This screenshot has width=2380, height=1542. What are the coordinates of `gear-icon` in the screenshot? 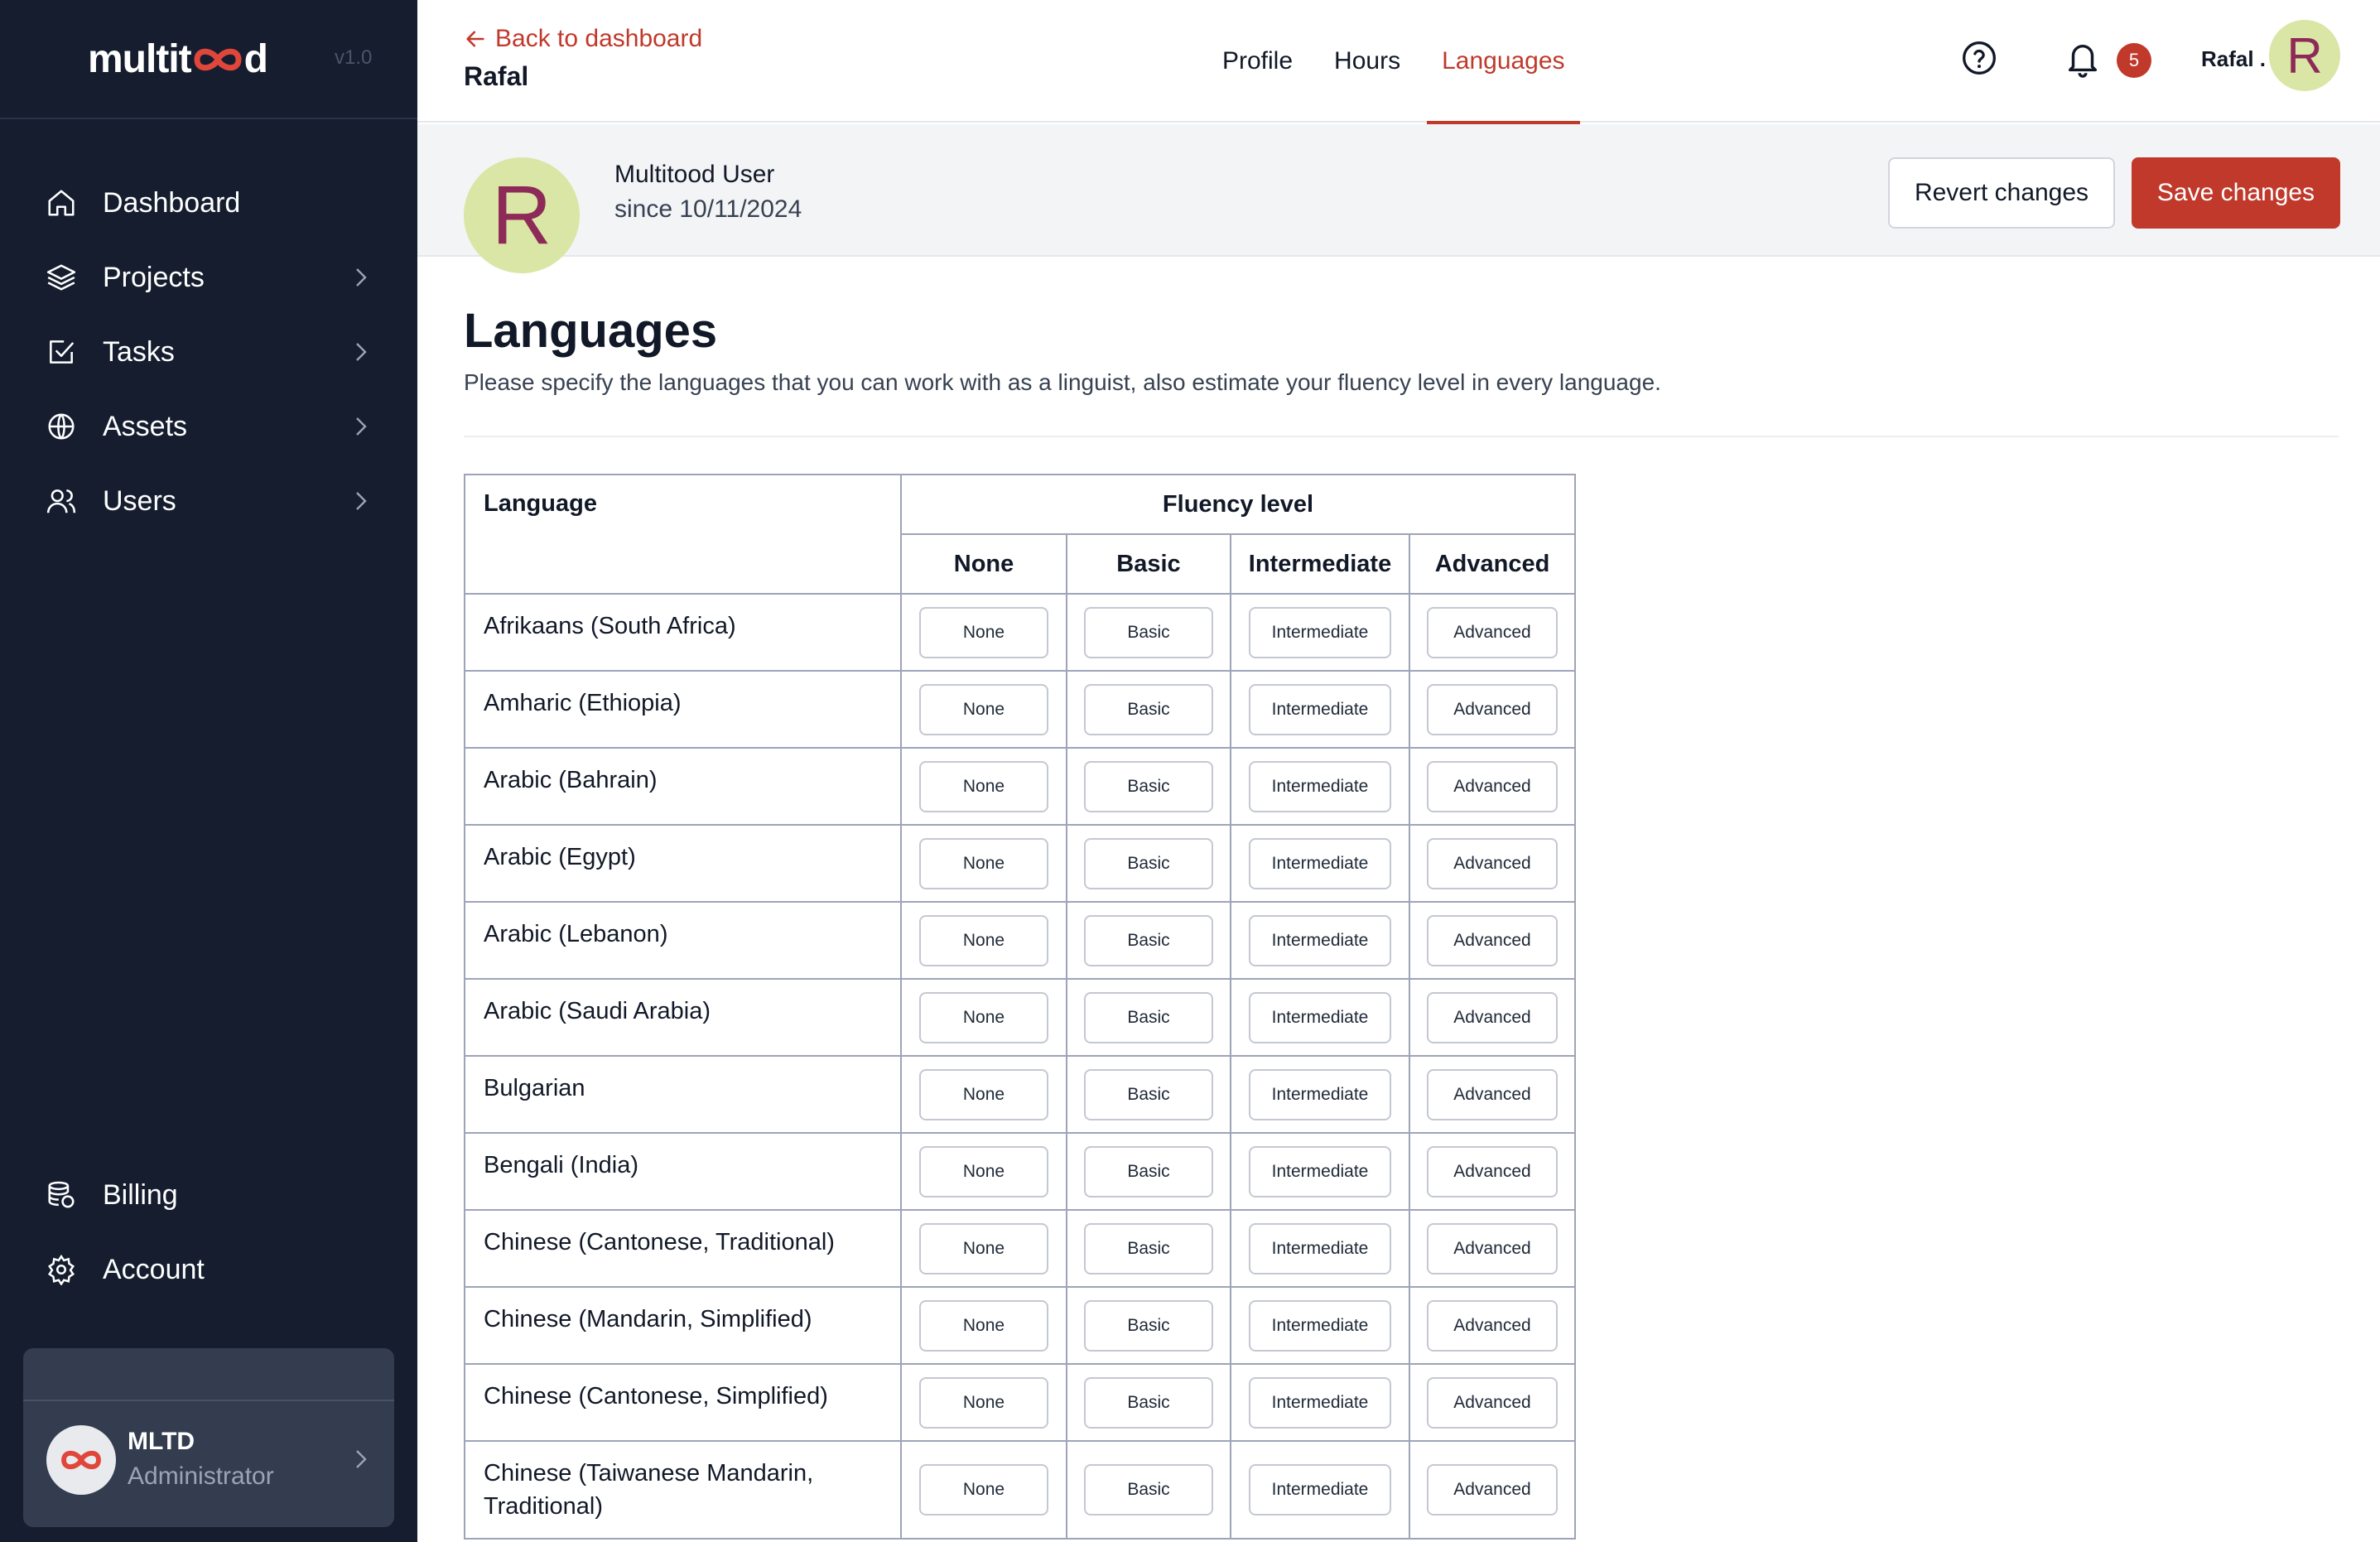 It's located at (61, 1269).